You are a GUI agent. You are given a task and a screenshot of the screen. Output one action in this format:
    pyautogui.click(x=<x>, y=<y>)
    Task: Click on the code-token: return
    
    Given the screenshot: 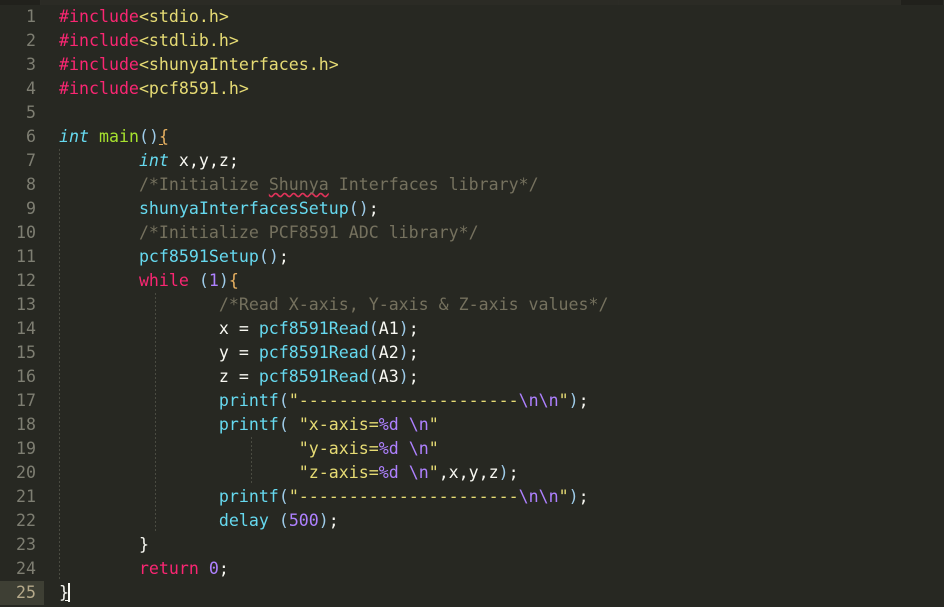 What is the action you would take?
    pyautogui.click(x=168, y=568)
    